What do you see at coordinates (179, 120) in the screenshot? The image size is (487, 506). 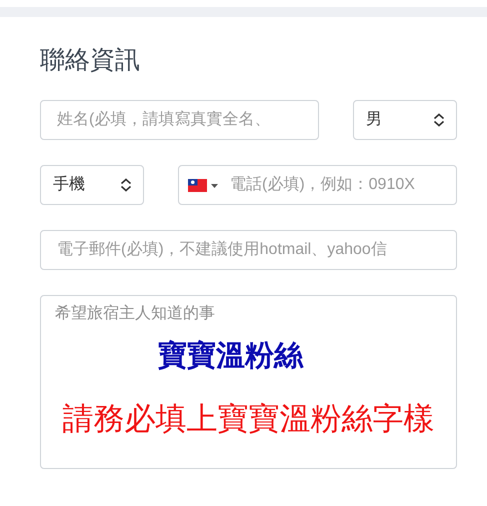 I see `name-field: 姓名(必填，請填寫真實全名、` at bounding box center [179, 120].